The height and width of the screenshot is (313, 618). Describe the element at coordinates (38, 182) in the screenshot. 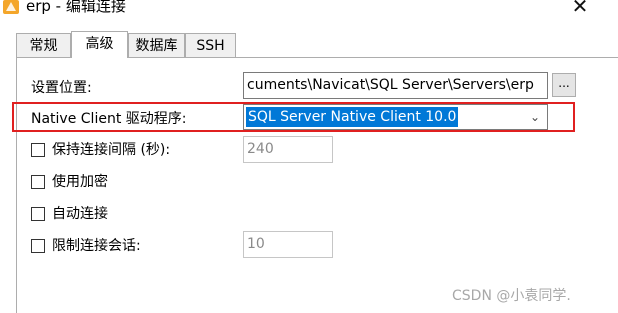

I see `encryption-checkbox` at that location.